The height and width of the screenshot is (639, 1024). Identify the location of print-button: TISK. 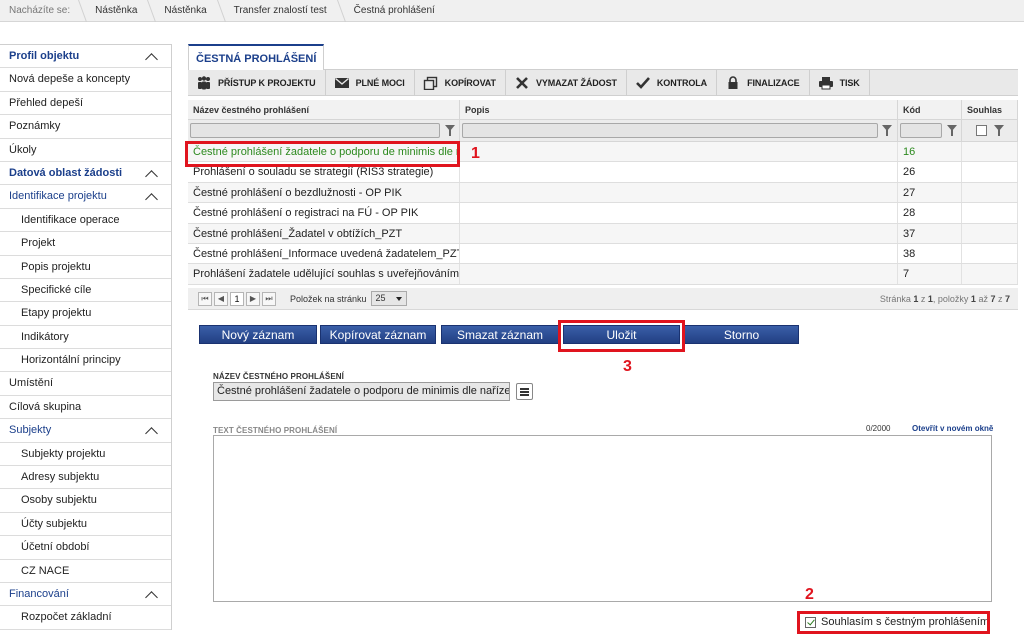
(840, 82).